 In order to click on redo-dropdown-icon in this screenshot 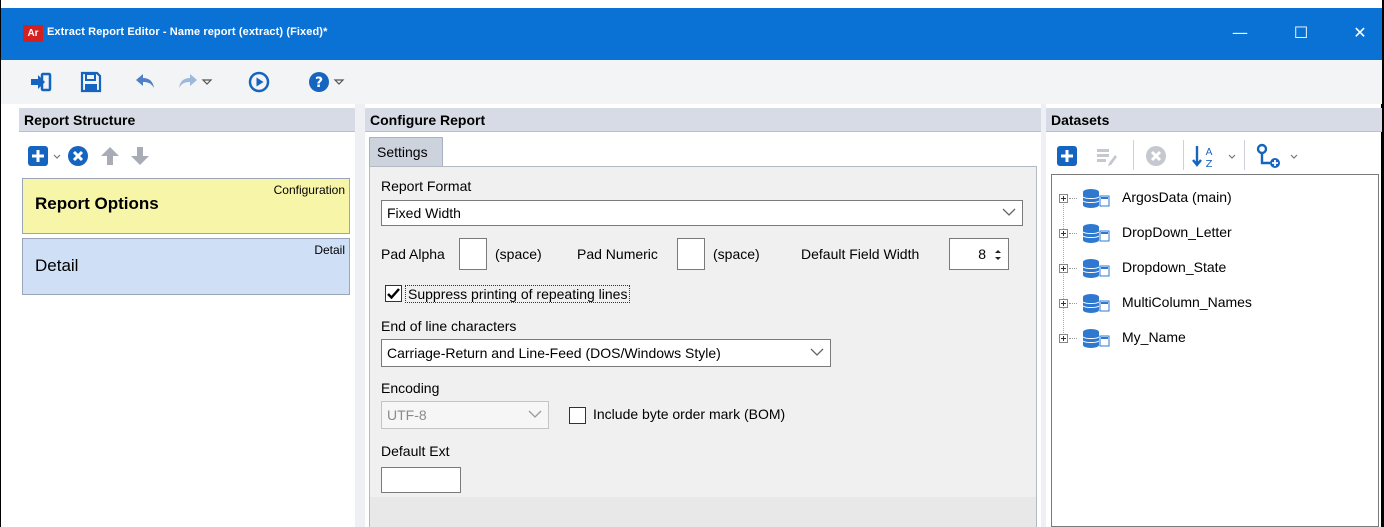, I will do `click(207, 82)`.